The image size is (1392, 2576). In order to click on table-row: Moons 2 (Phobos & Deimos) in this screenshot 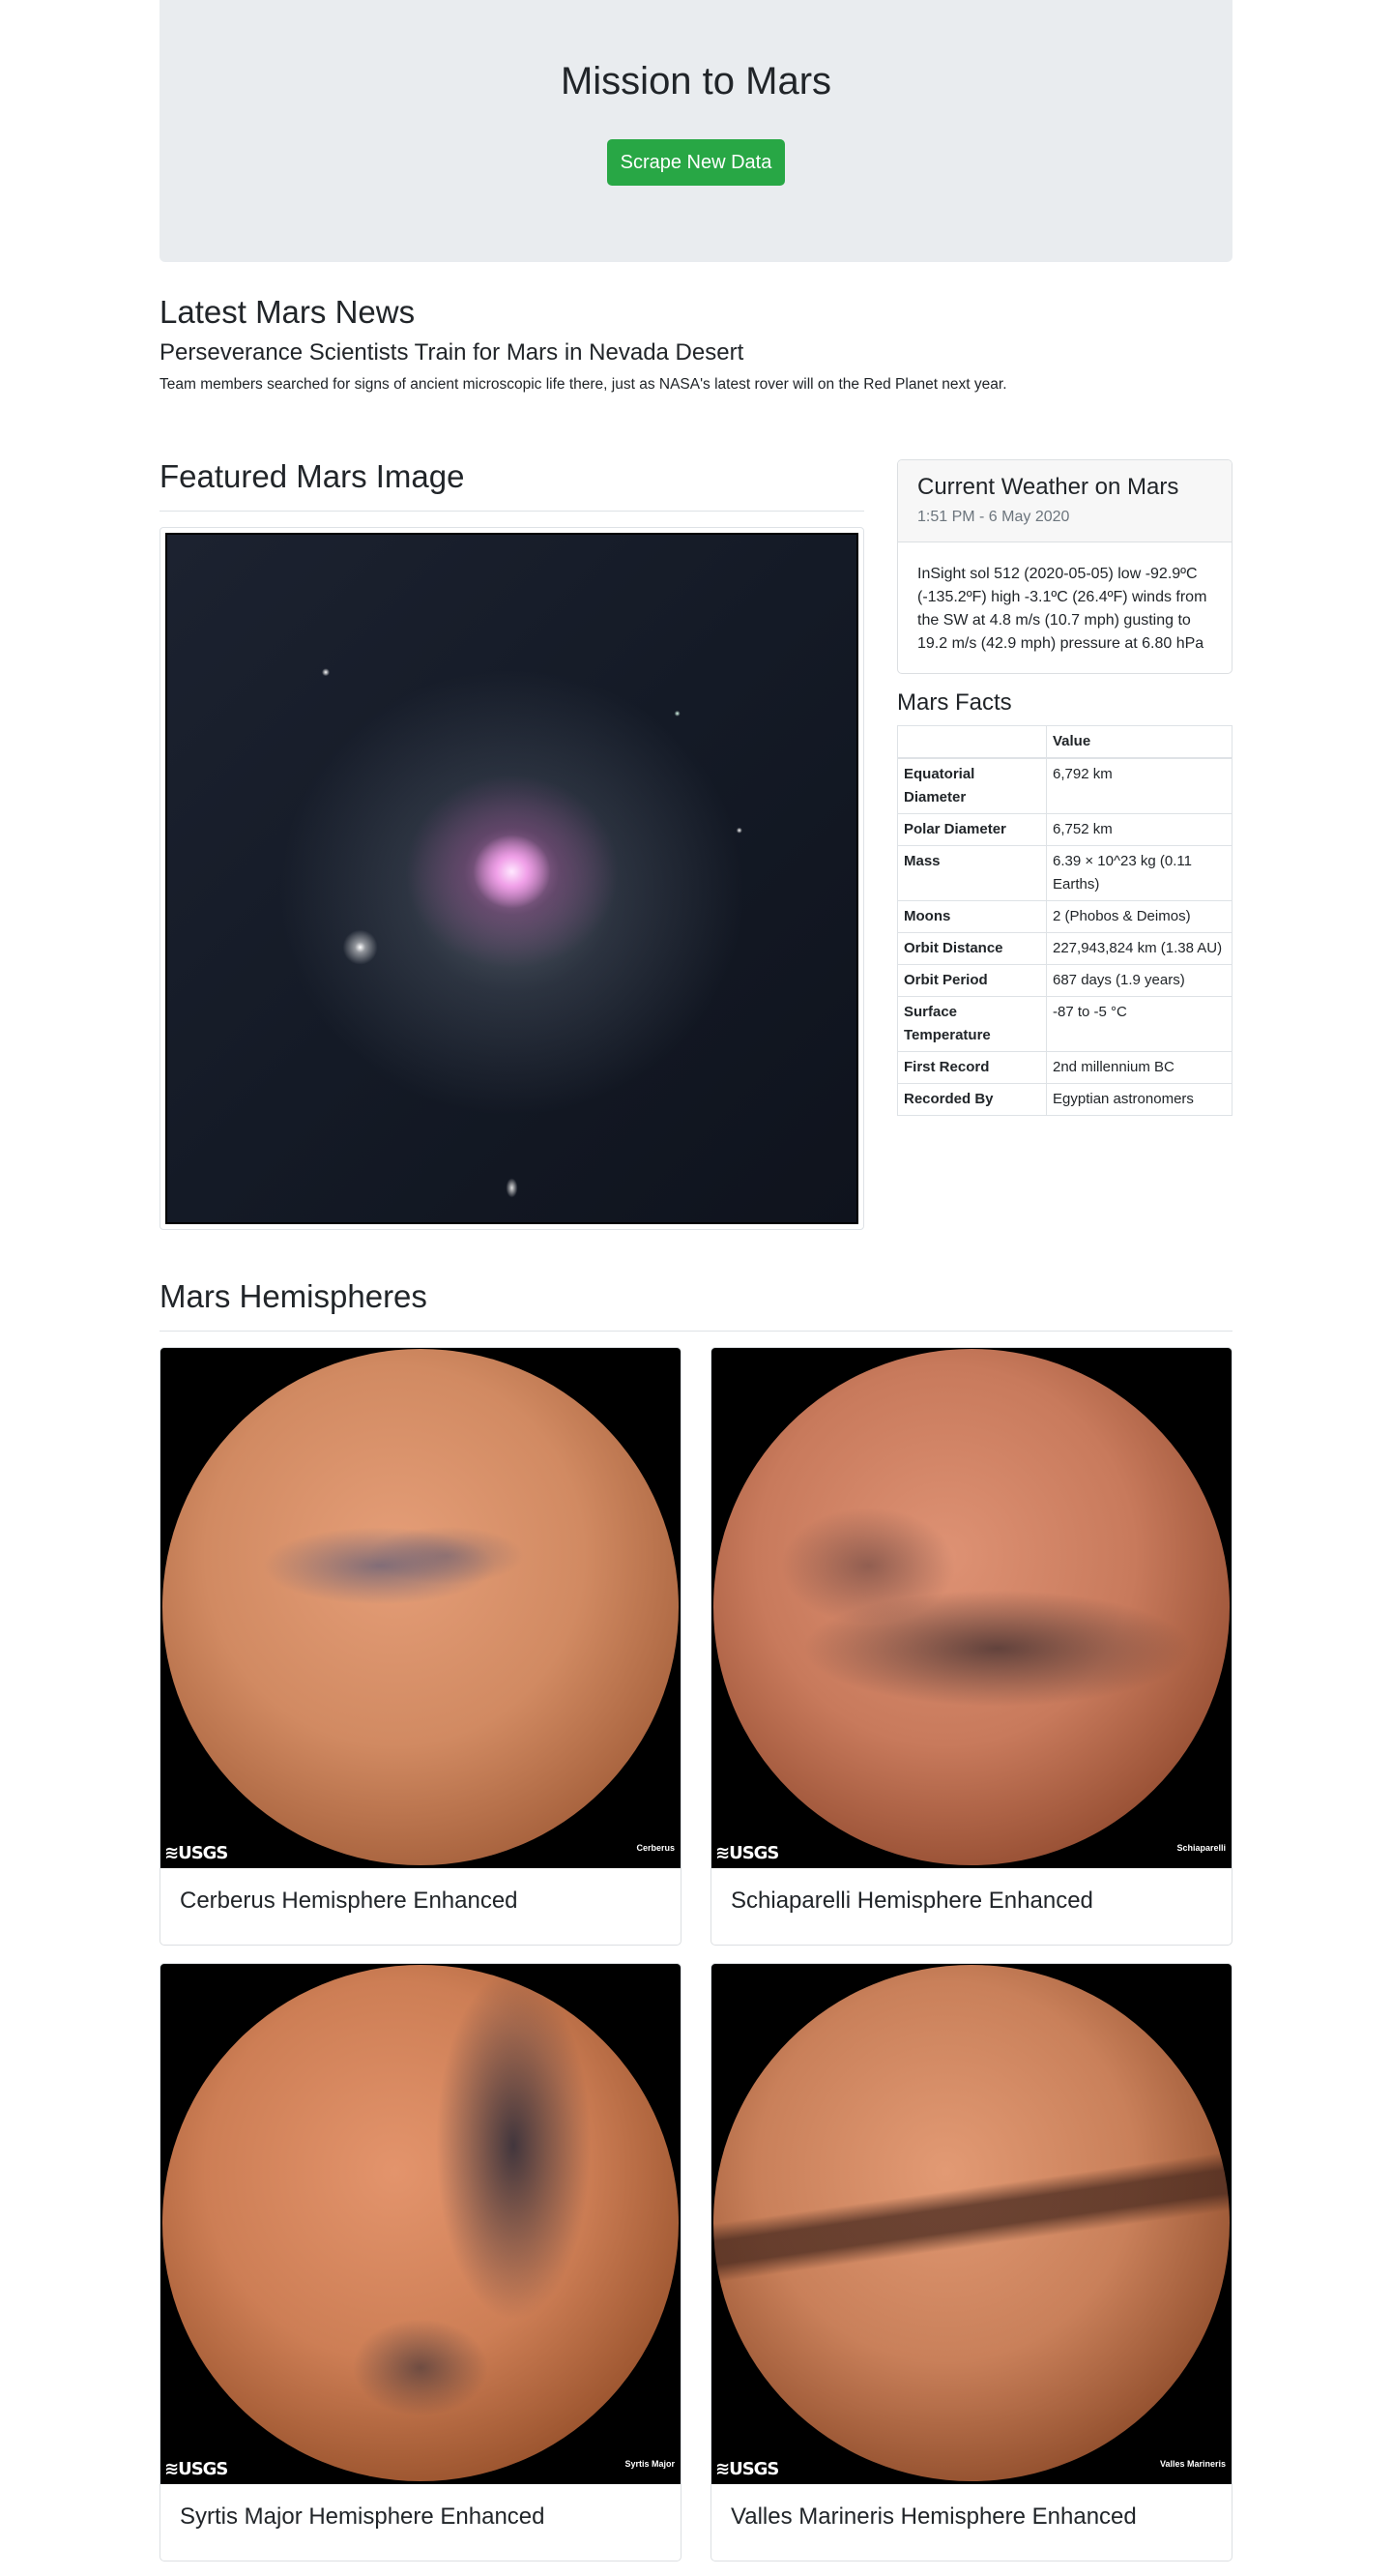, I will do `click(1064, 916)`.